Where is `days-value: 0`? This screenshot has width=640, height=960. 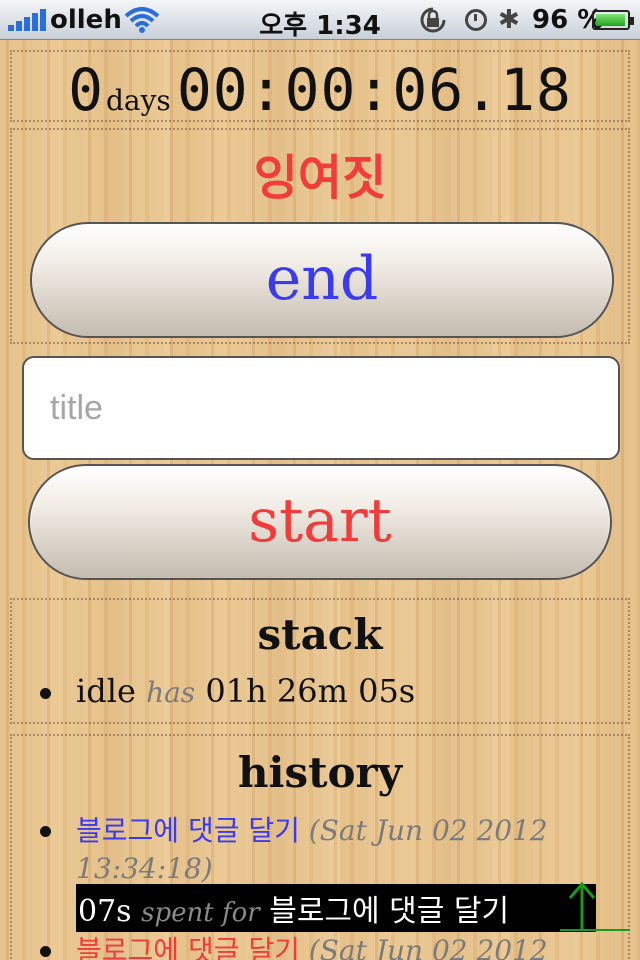 days-value: 0 is located at coordinates (86, 90).